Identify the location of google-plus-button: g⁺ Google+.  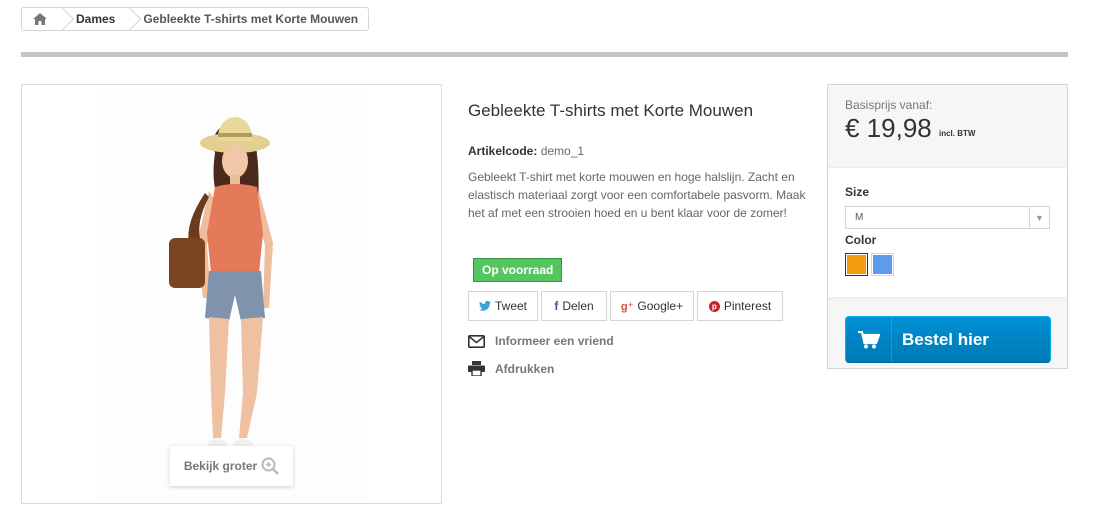
(652, 306).